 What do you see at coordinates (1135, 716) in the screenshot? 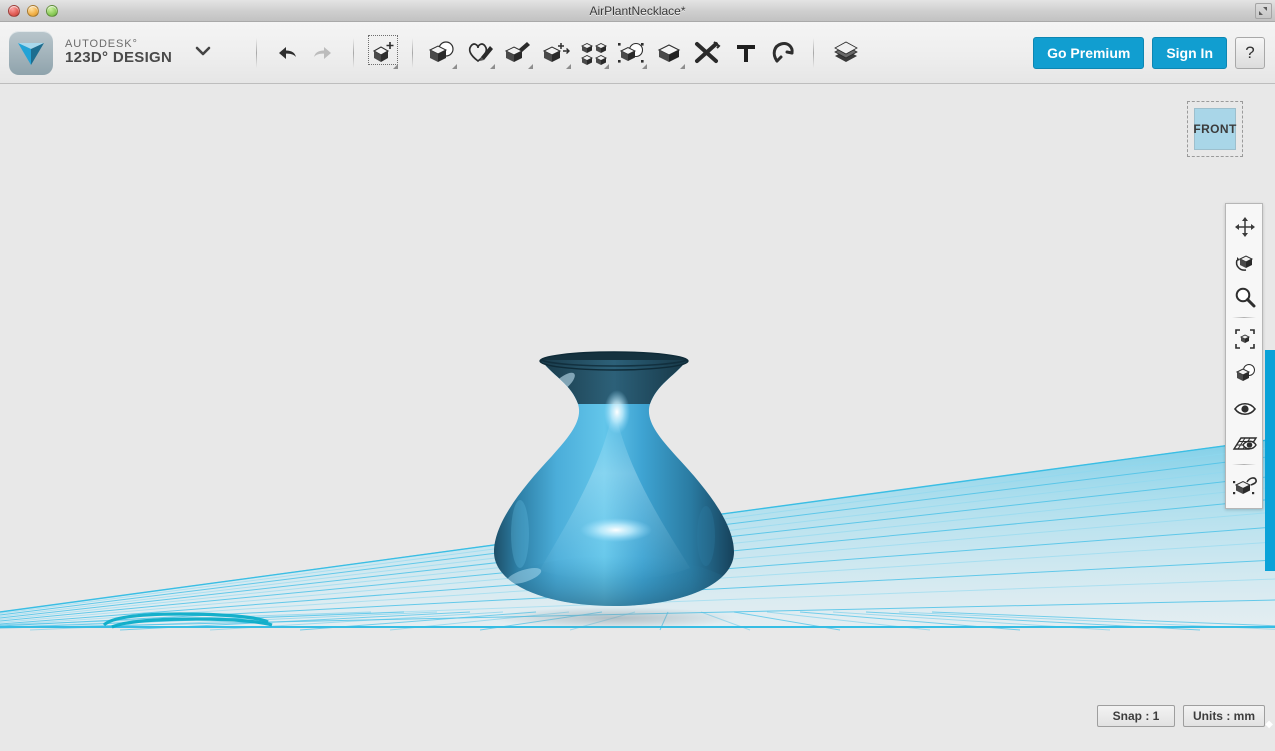
I see `snap-indicator: Snap : 1` at bounding box center [1135, 716].